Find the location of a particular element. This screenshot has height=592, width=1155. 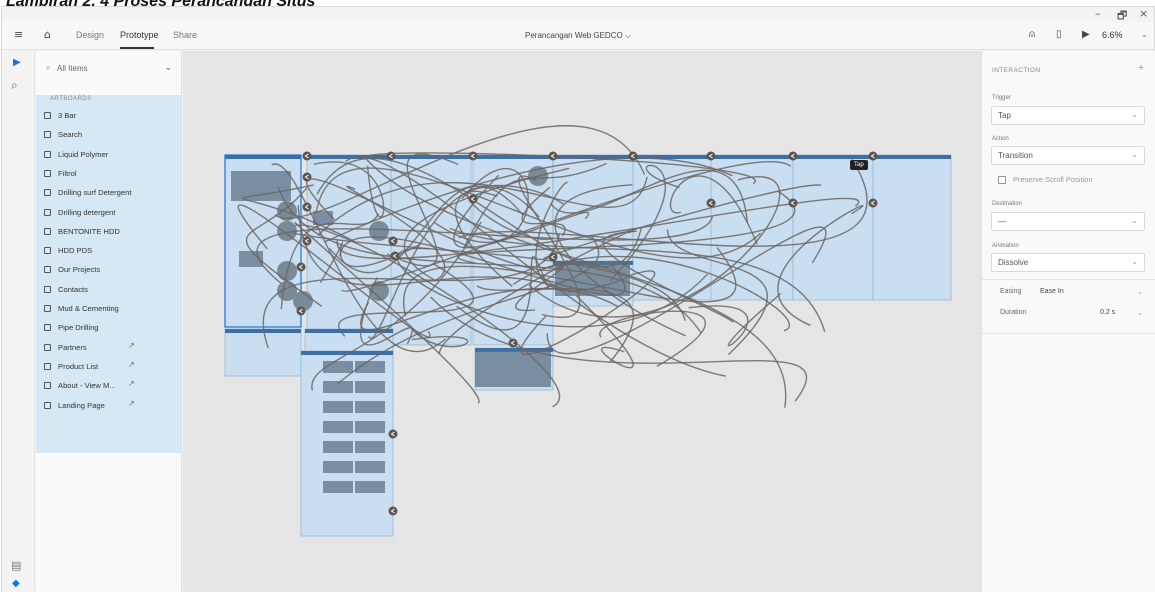

destination-label: Destination is located at coordinates (1007, 204).